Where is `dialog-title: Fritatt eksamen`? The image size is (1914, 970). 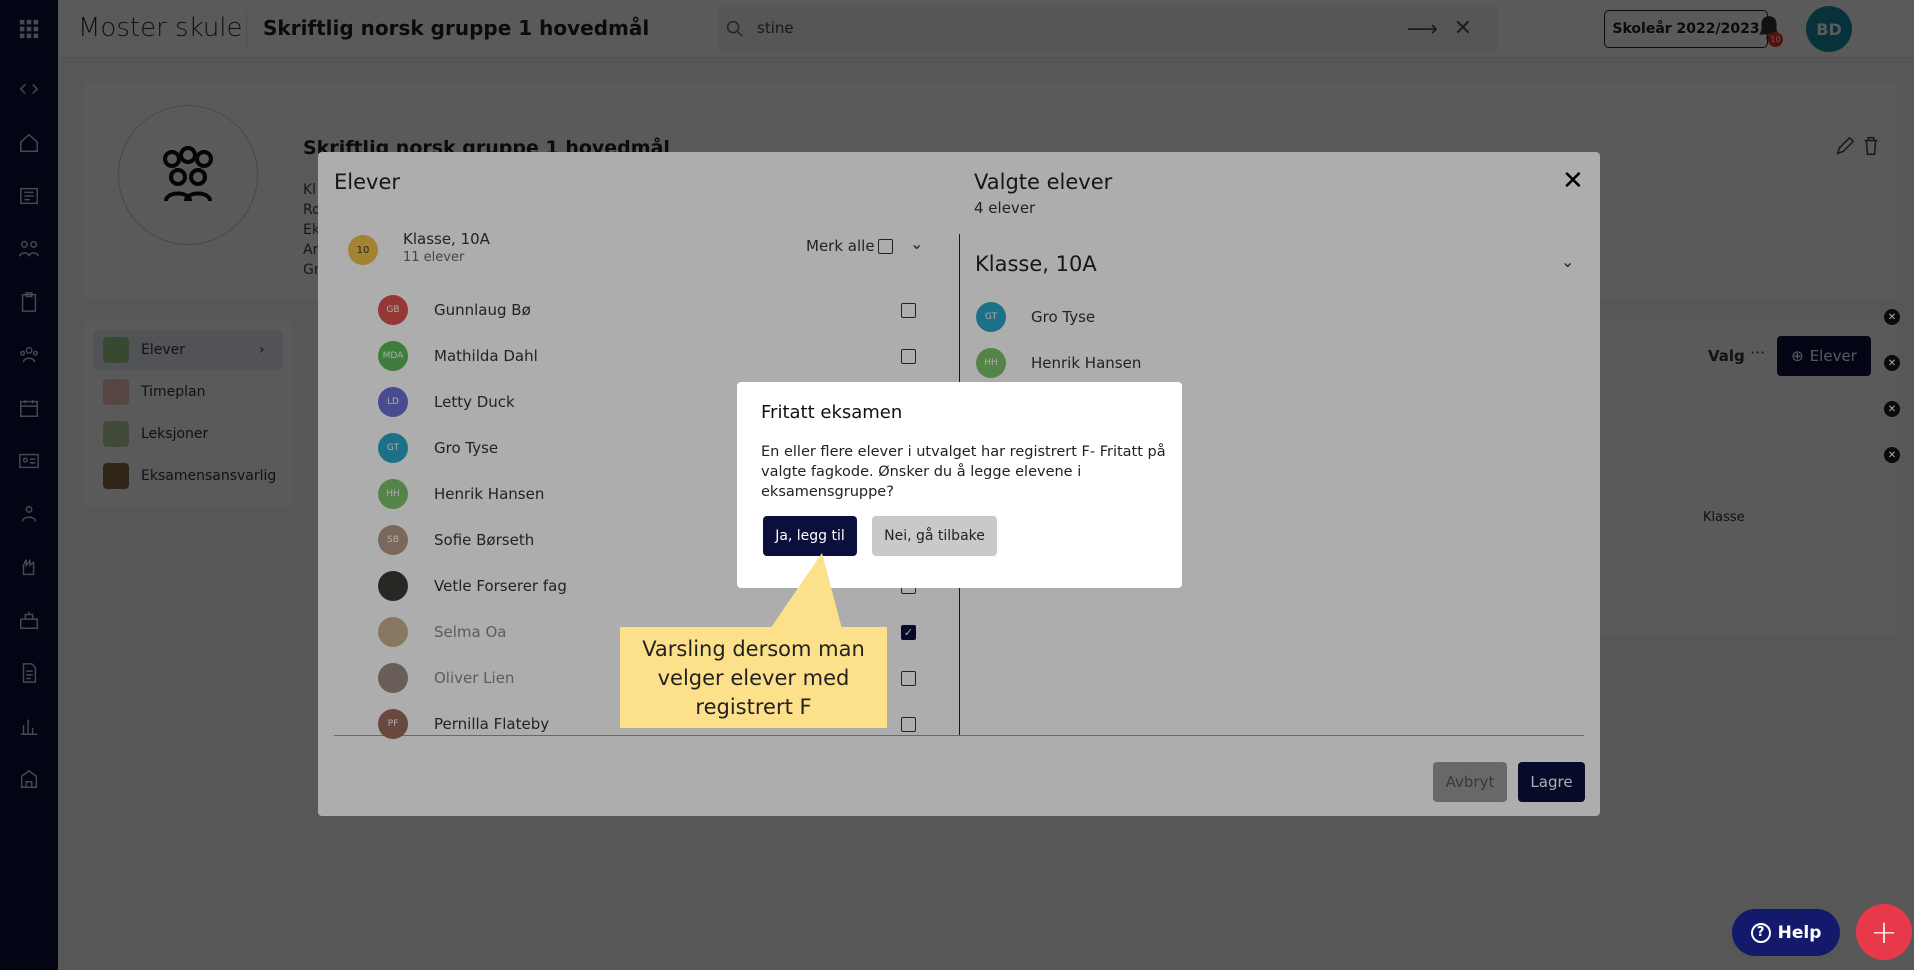
dialog-title: Fritatt eksamen is located at coordinates (832, 412).